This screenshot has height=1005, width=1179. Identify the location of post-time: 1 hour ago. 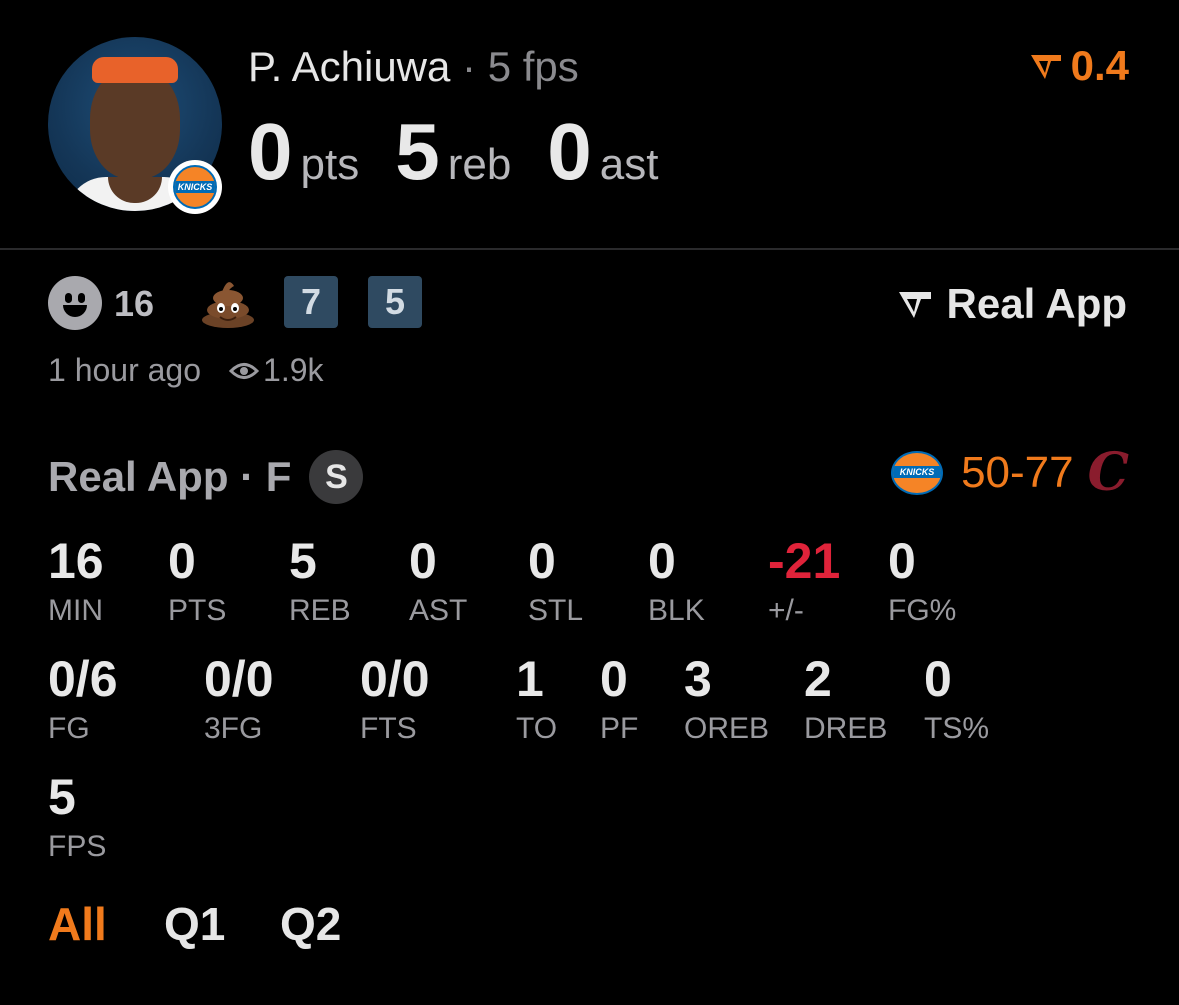
(125, 370).